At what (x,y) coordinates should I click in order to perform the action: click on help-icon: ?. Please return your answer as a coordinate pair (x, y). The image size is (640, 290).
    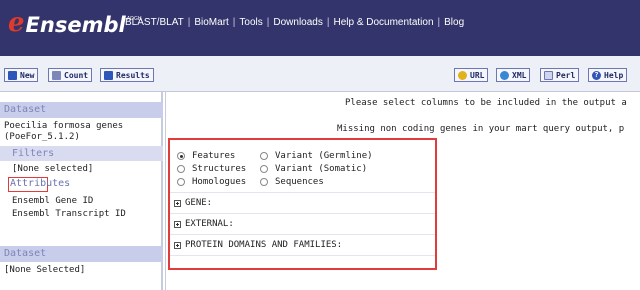
    Looking at the image, I should click on (596, 75).